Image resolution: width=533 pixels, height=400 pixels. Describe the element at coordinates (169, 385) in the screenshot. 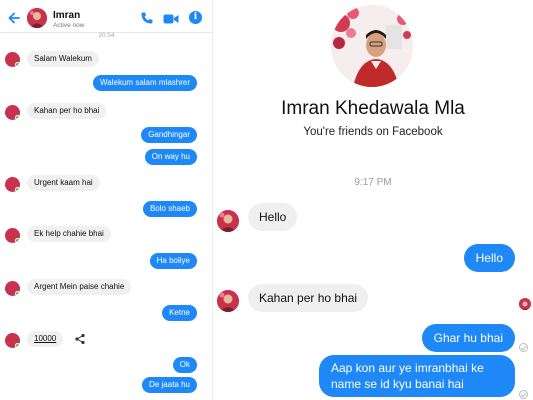

I see `message-outgoing: De jaata hu` at that location.